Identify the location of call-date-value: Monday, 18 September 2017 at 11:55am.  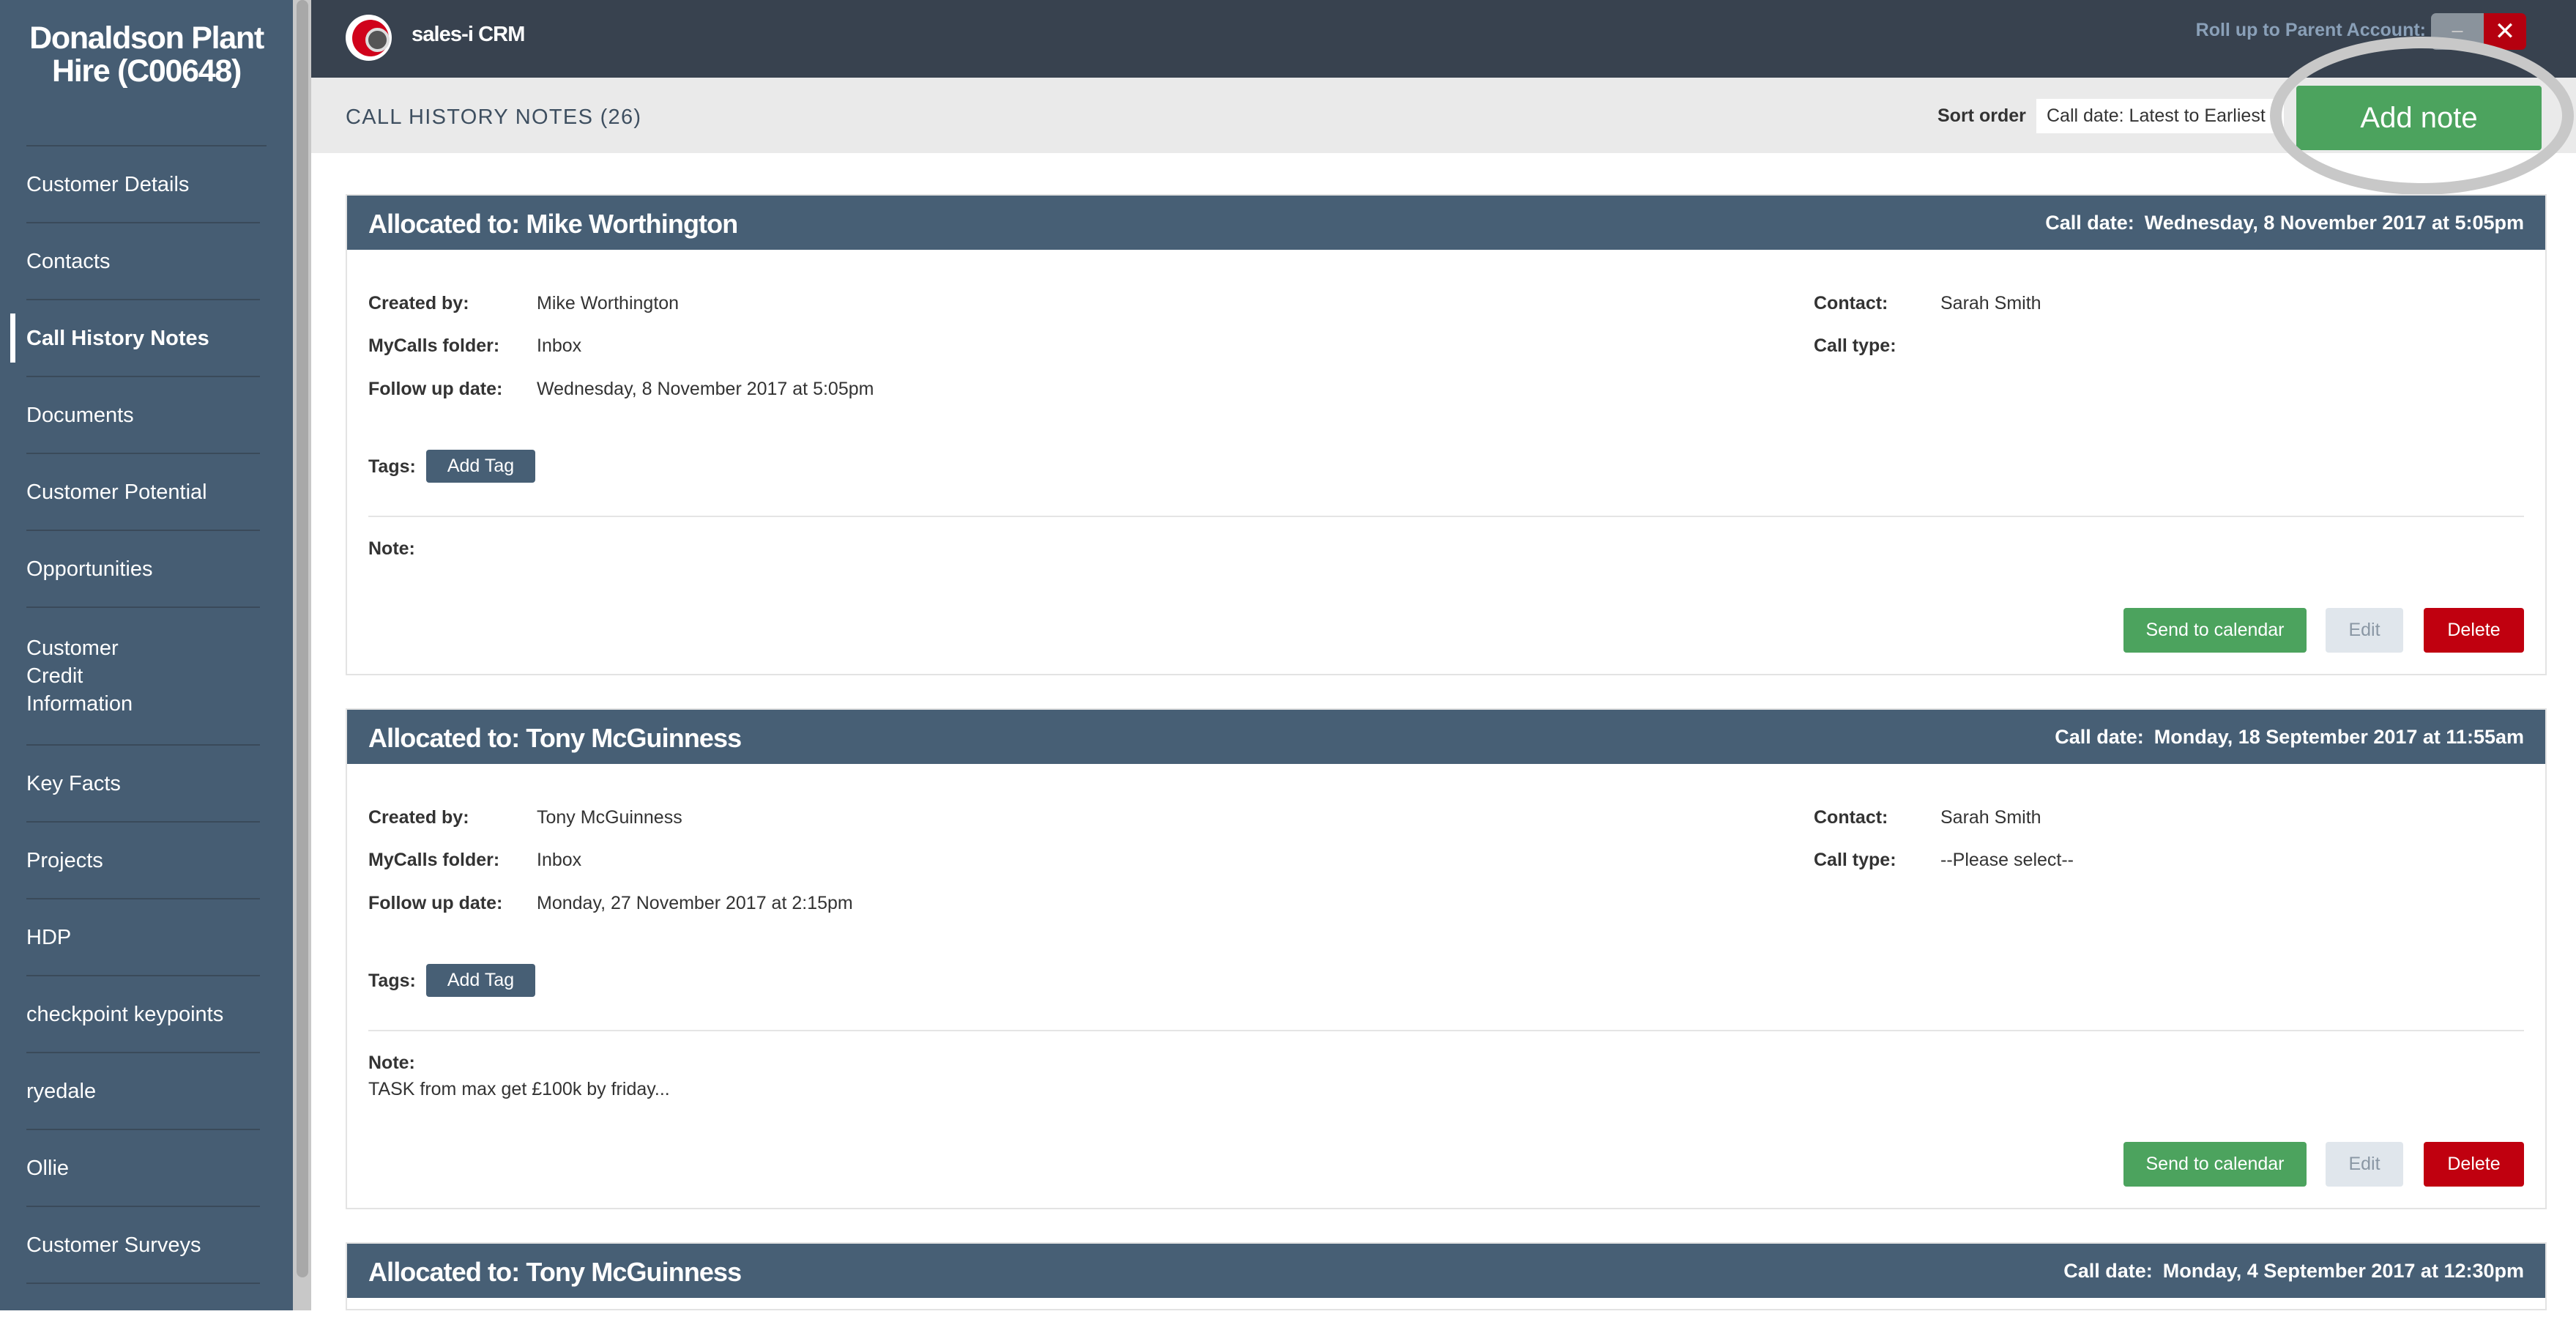
(2339, 737).